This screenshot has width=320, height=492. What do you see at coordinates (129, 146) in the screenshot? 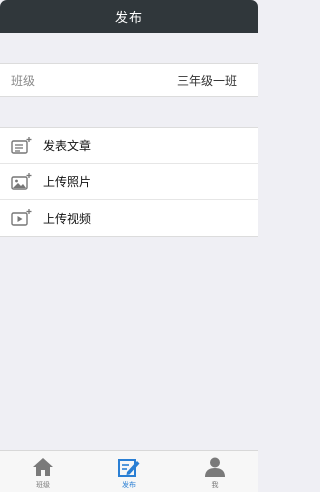
I see `action-post-article: 发表文章` at bounding box center [129, 146].